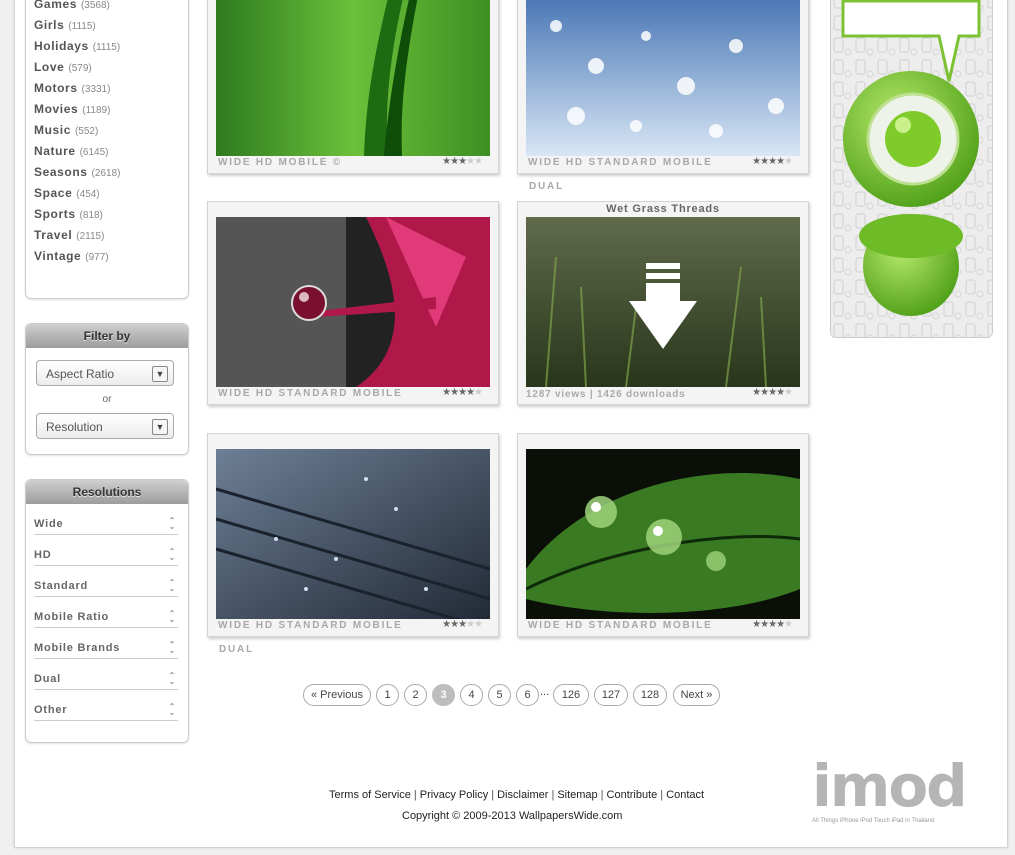 This screenshot has width=1015, height=855. What do you see at coordinates (105, 426) in the screenshot?
I see `resolution-select: Resolution ▼` at bounding box center [105, 426].